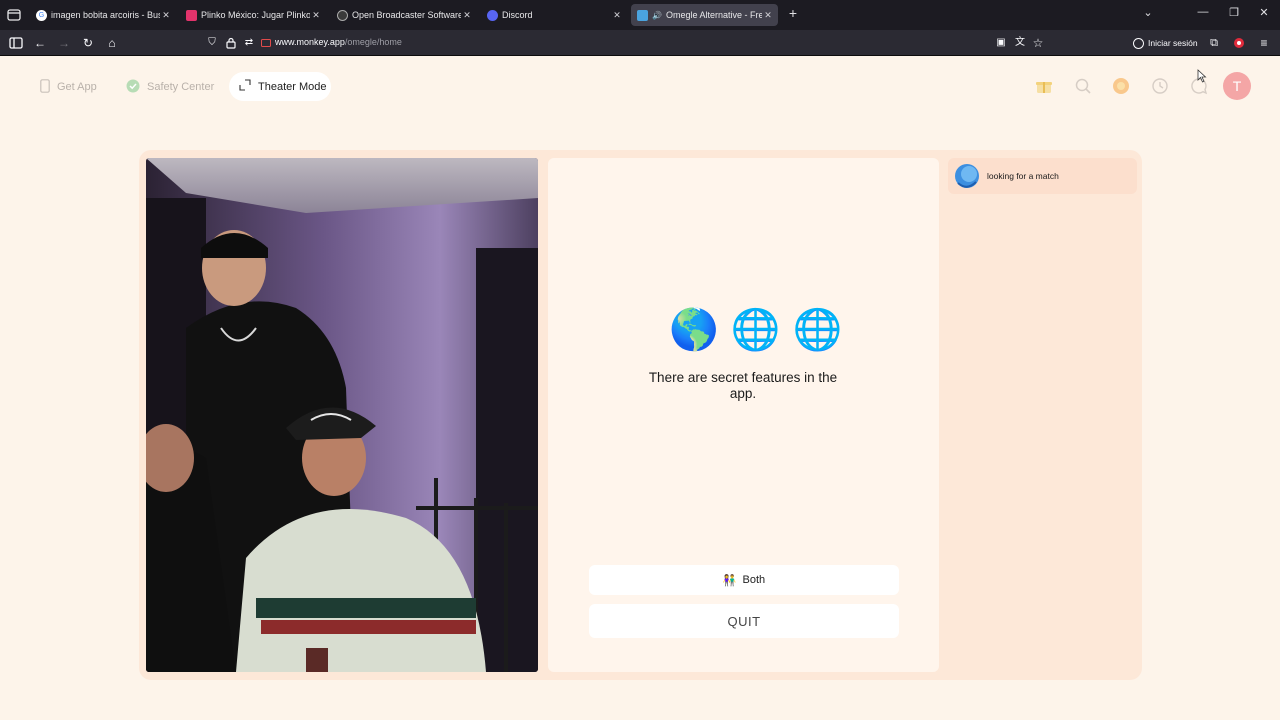 This screenshot has height=720, width=1280. What do you see at coordinates (292, 86) in the screenshot?
I see `theater-mode-label: Theater Mode` at bounding box center [292, 86].